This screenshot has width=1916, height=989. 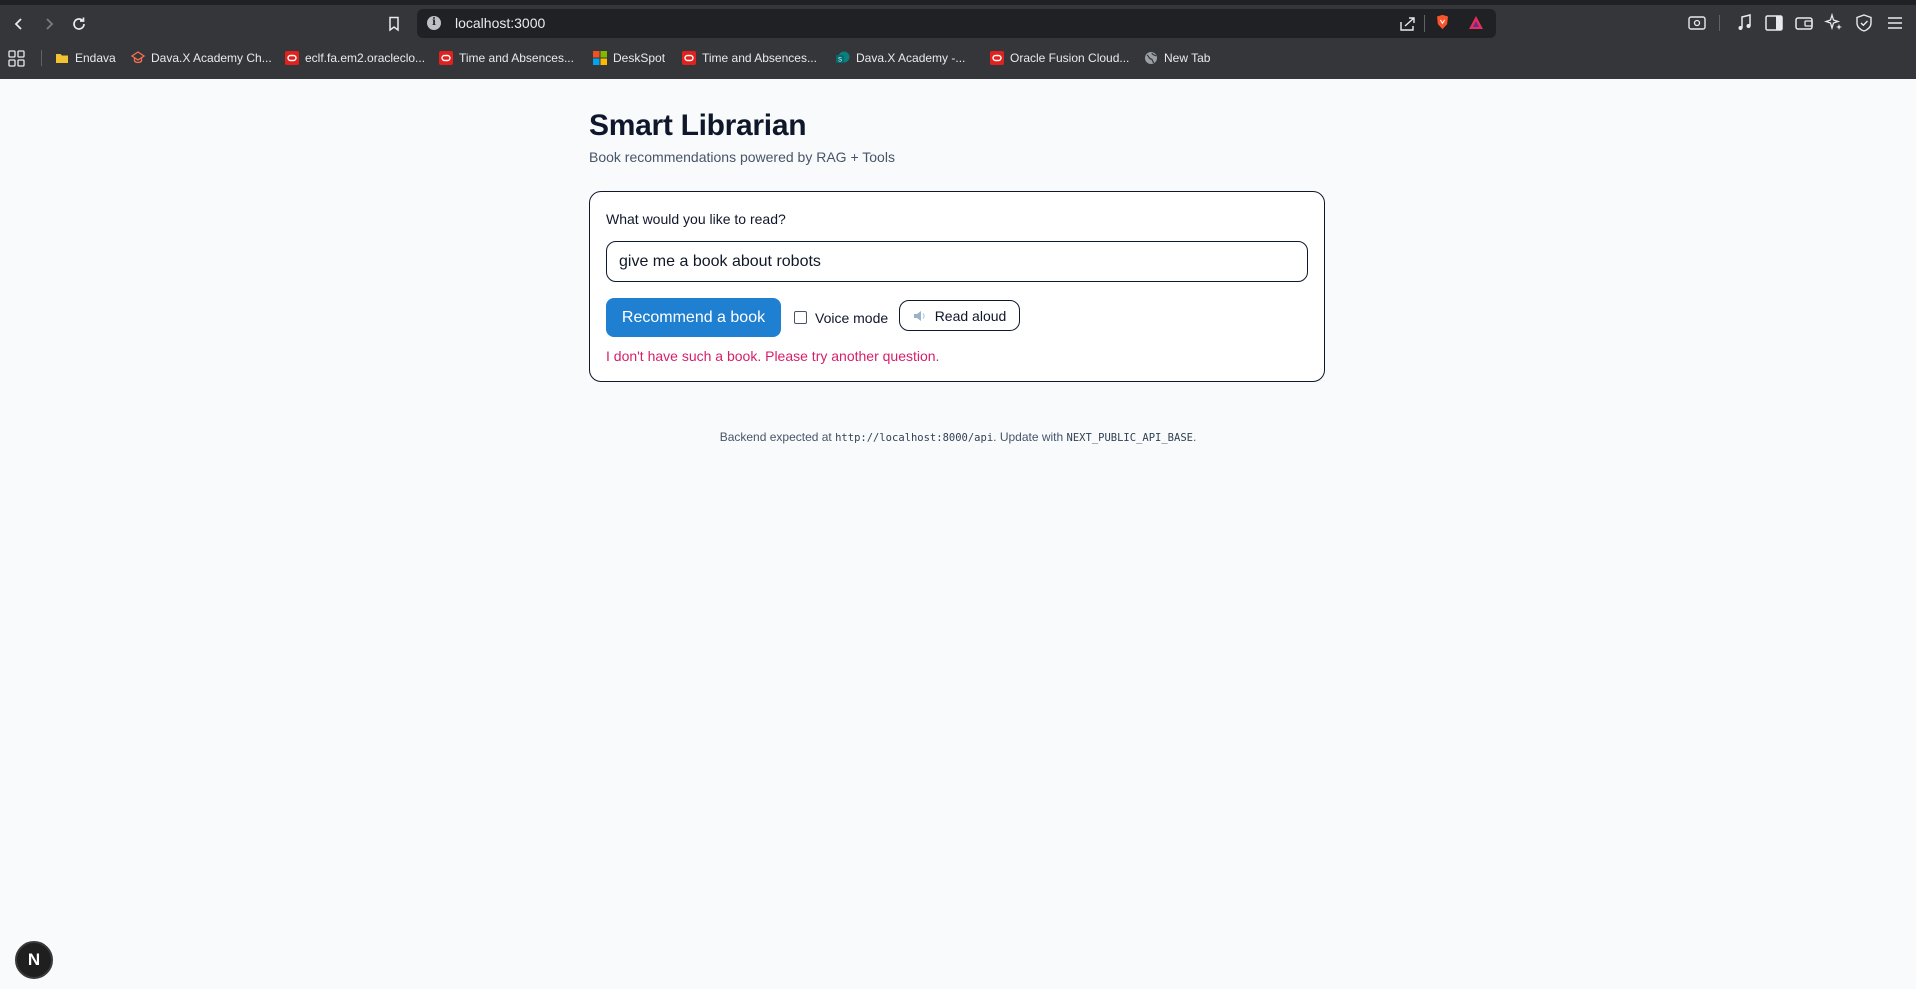 I want to click on academy-icon, so click(x=138, y=57).